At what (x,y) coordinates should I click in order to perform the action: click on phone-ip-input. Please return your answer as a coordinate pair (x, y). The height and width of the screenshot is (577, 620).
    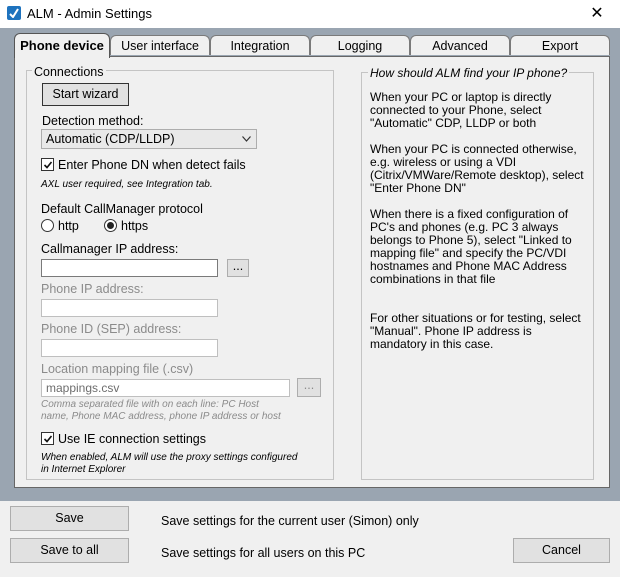
    Looking at the image, I should click on (129, 308).